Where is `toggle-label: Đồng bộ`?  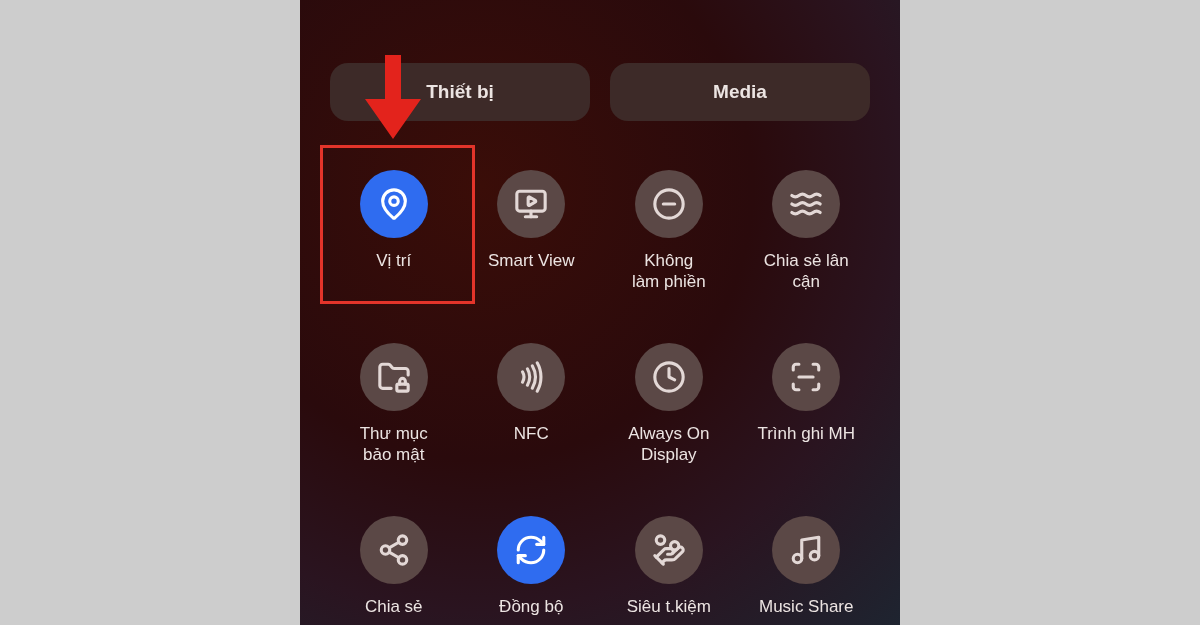
toggle-label: Đồng bộ is located at coordinates (531, 606).